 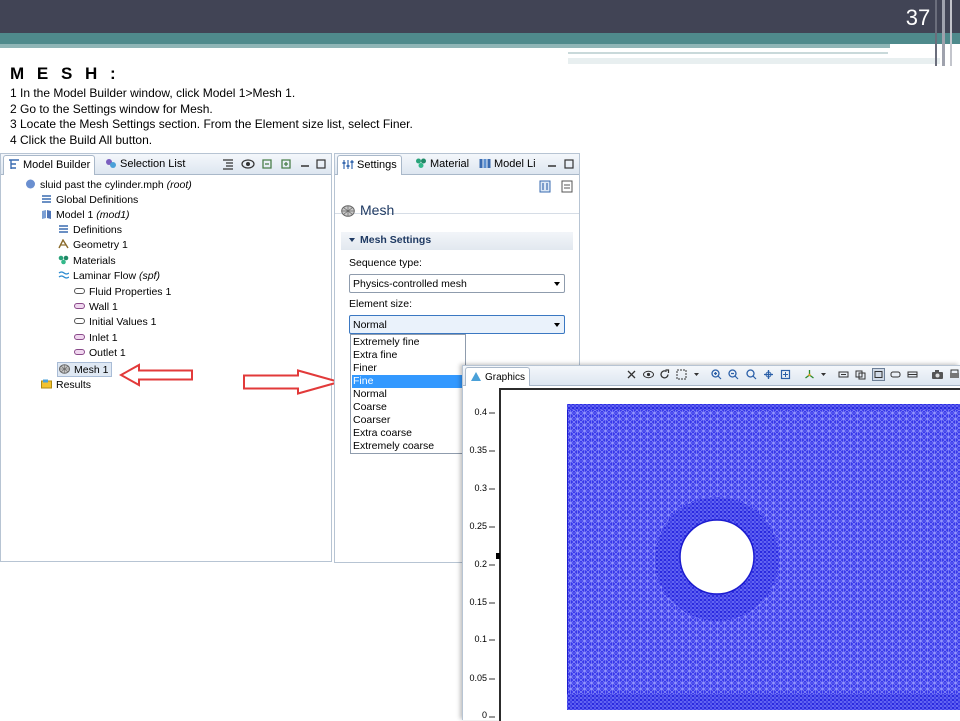 What do you see at coordinates (912, 374) in the screenshot?
I see `grid-icon` at bounding box center [912, 374].